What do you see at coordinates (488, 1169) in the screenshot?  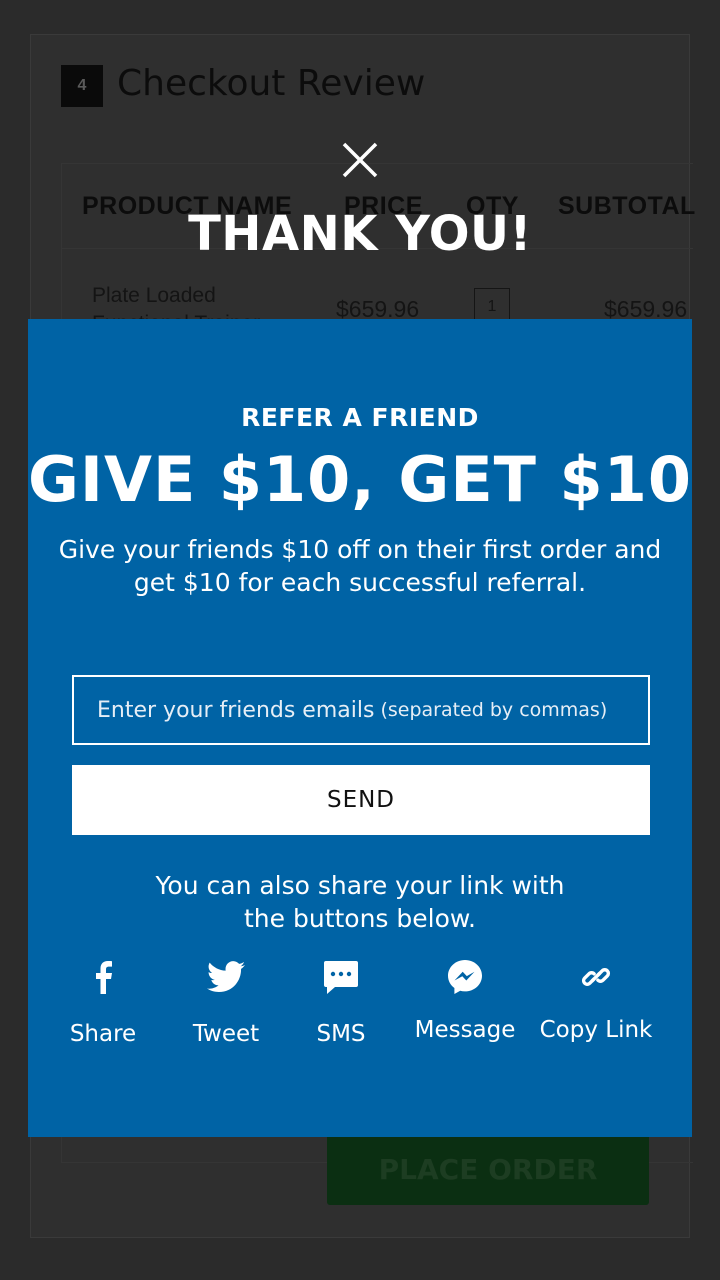 I see `place-order-button: PLACE ORDER` at bounding box center [488, 1169].